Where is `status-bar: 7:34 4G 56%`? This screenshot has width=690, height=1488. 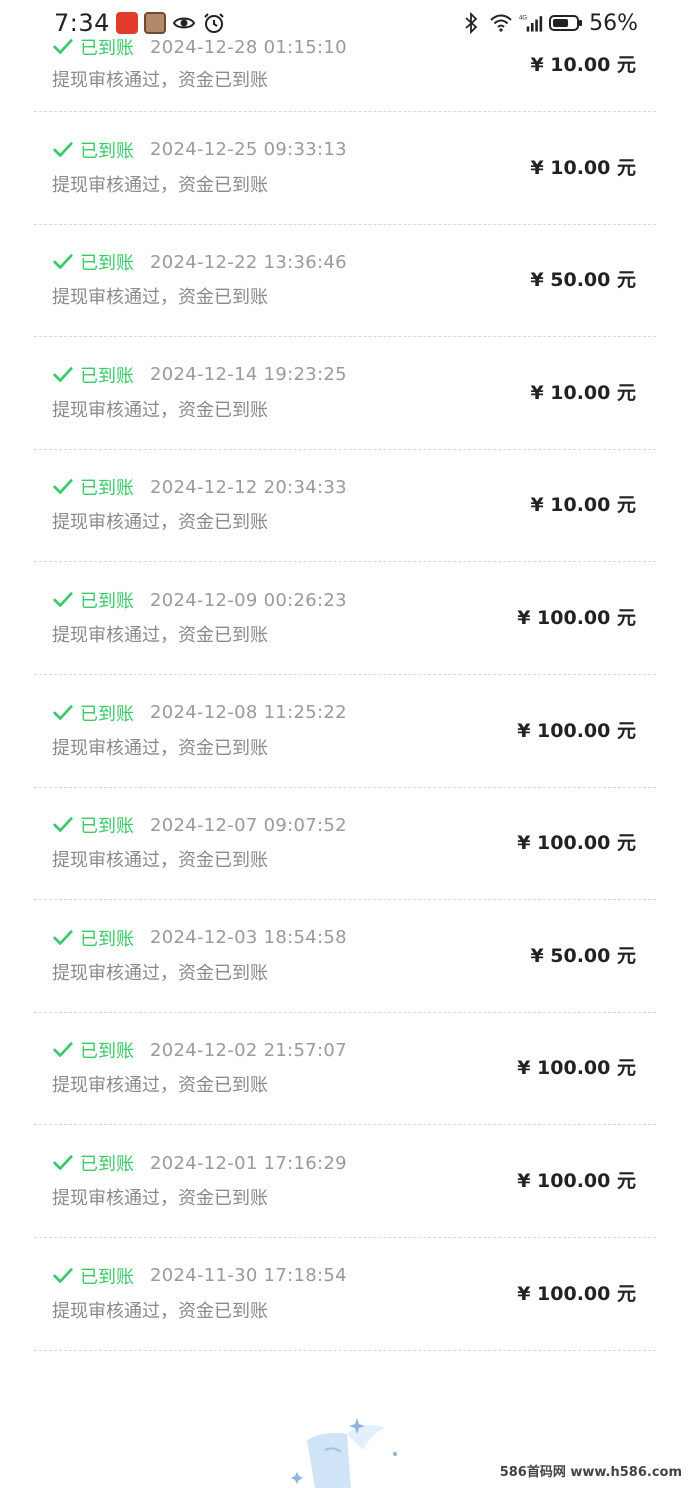 status-bar: 7:34 4G 56% is located at coordinates (345, 23).